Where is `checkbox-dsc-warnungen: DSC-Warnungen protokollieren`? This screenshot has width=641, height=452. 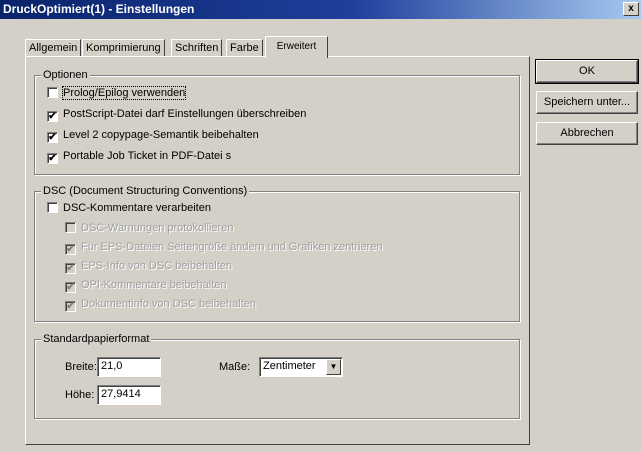
checkbox-dsc-warnungen: DSC-Warnungen protokollieren is located at coordinates (149, 229).